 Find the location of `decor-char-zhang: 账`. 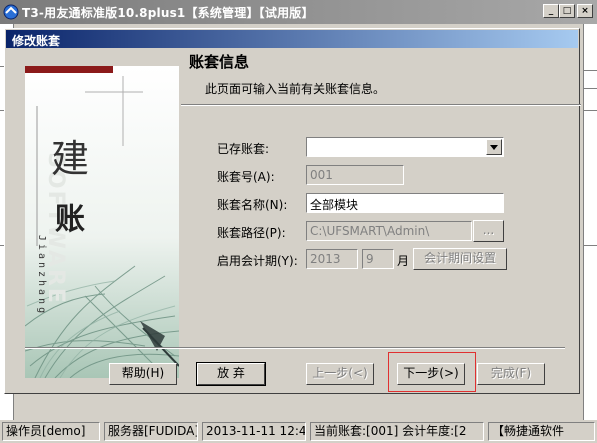

decor-char-zhang: 账 is located at coordinates (70, 219).